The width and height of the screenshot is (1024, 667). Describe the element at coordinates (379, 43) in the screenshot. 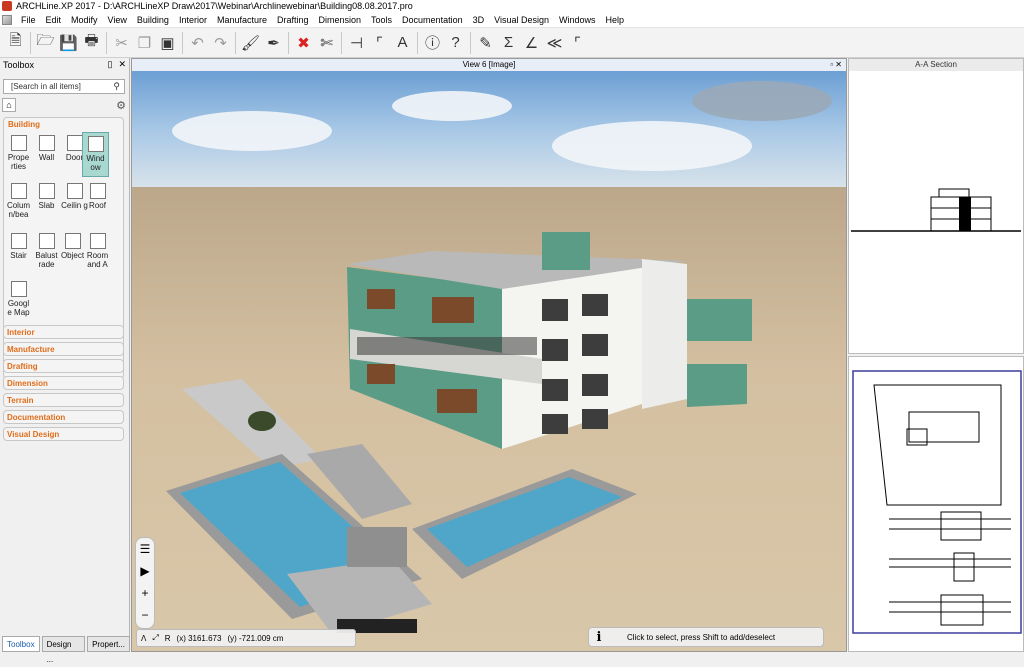

I see `corner-icon: ⌜` at that location.